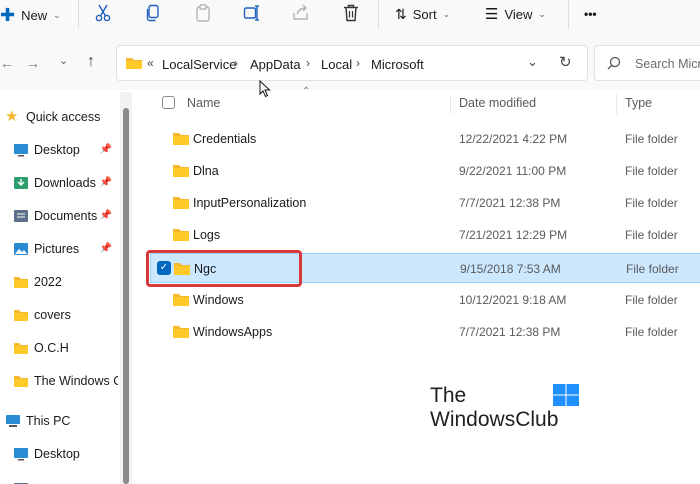  Describe the element at coordinates (34, 15) in the screenshot. I see `new-label: New` at that location.